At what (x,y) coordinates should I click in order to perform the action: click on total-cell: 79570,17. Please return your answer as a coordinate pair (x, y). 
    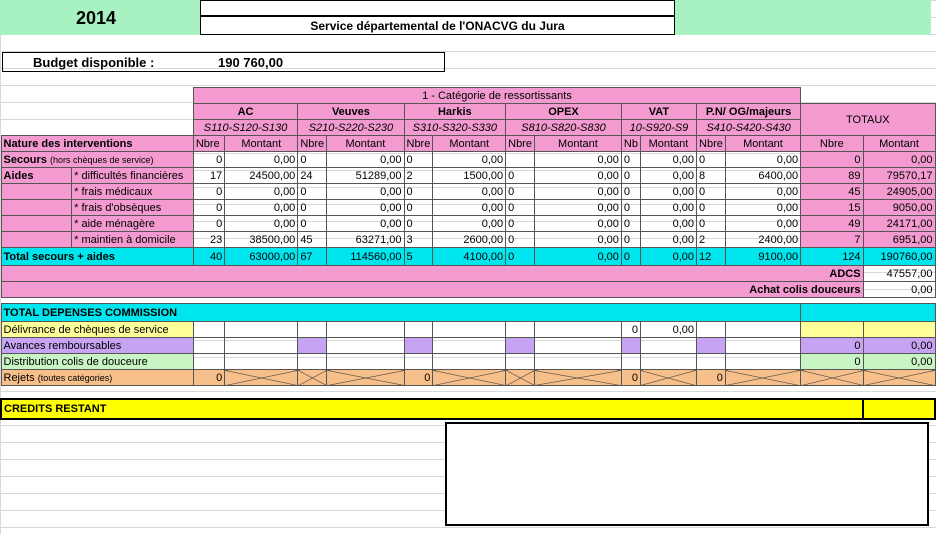
    Looking at the image, I should click on (899, 175).